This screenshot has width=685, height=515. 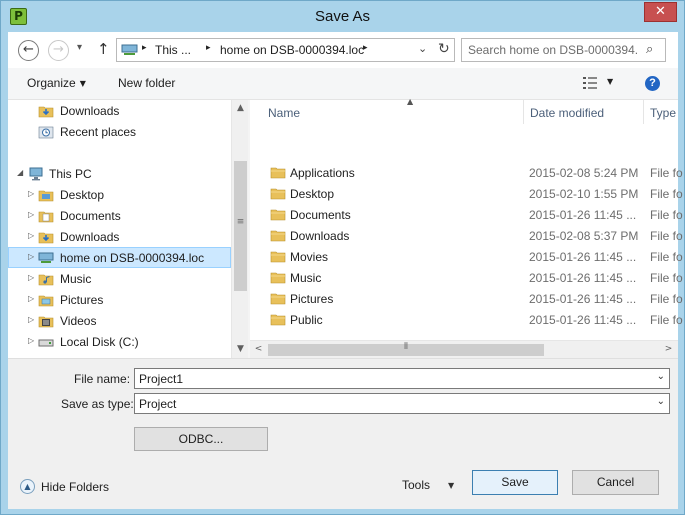 What do you see at coordinates (284, 113) in the screenshot?
I see `column-header-label: Name` at bounding box center [284, 113].